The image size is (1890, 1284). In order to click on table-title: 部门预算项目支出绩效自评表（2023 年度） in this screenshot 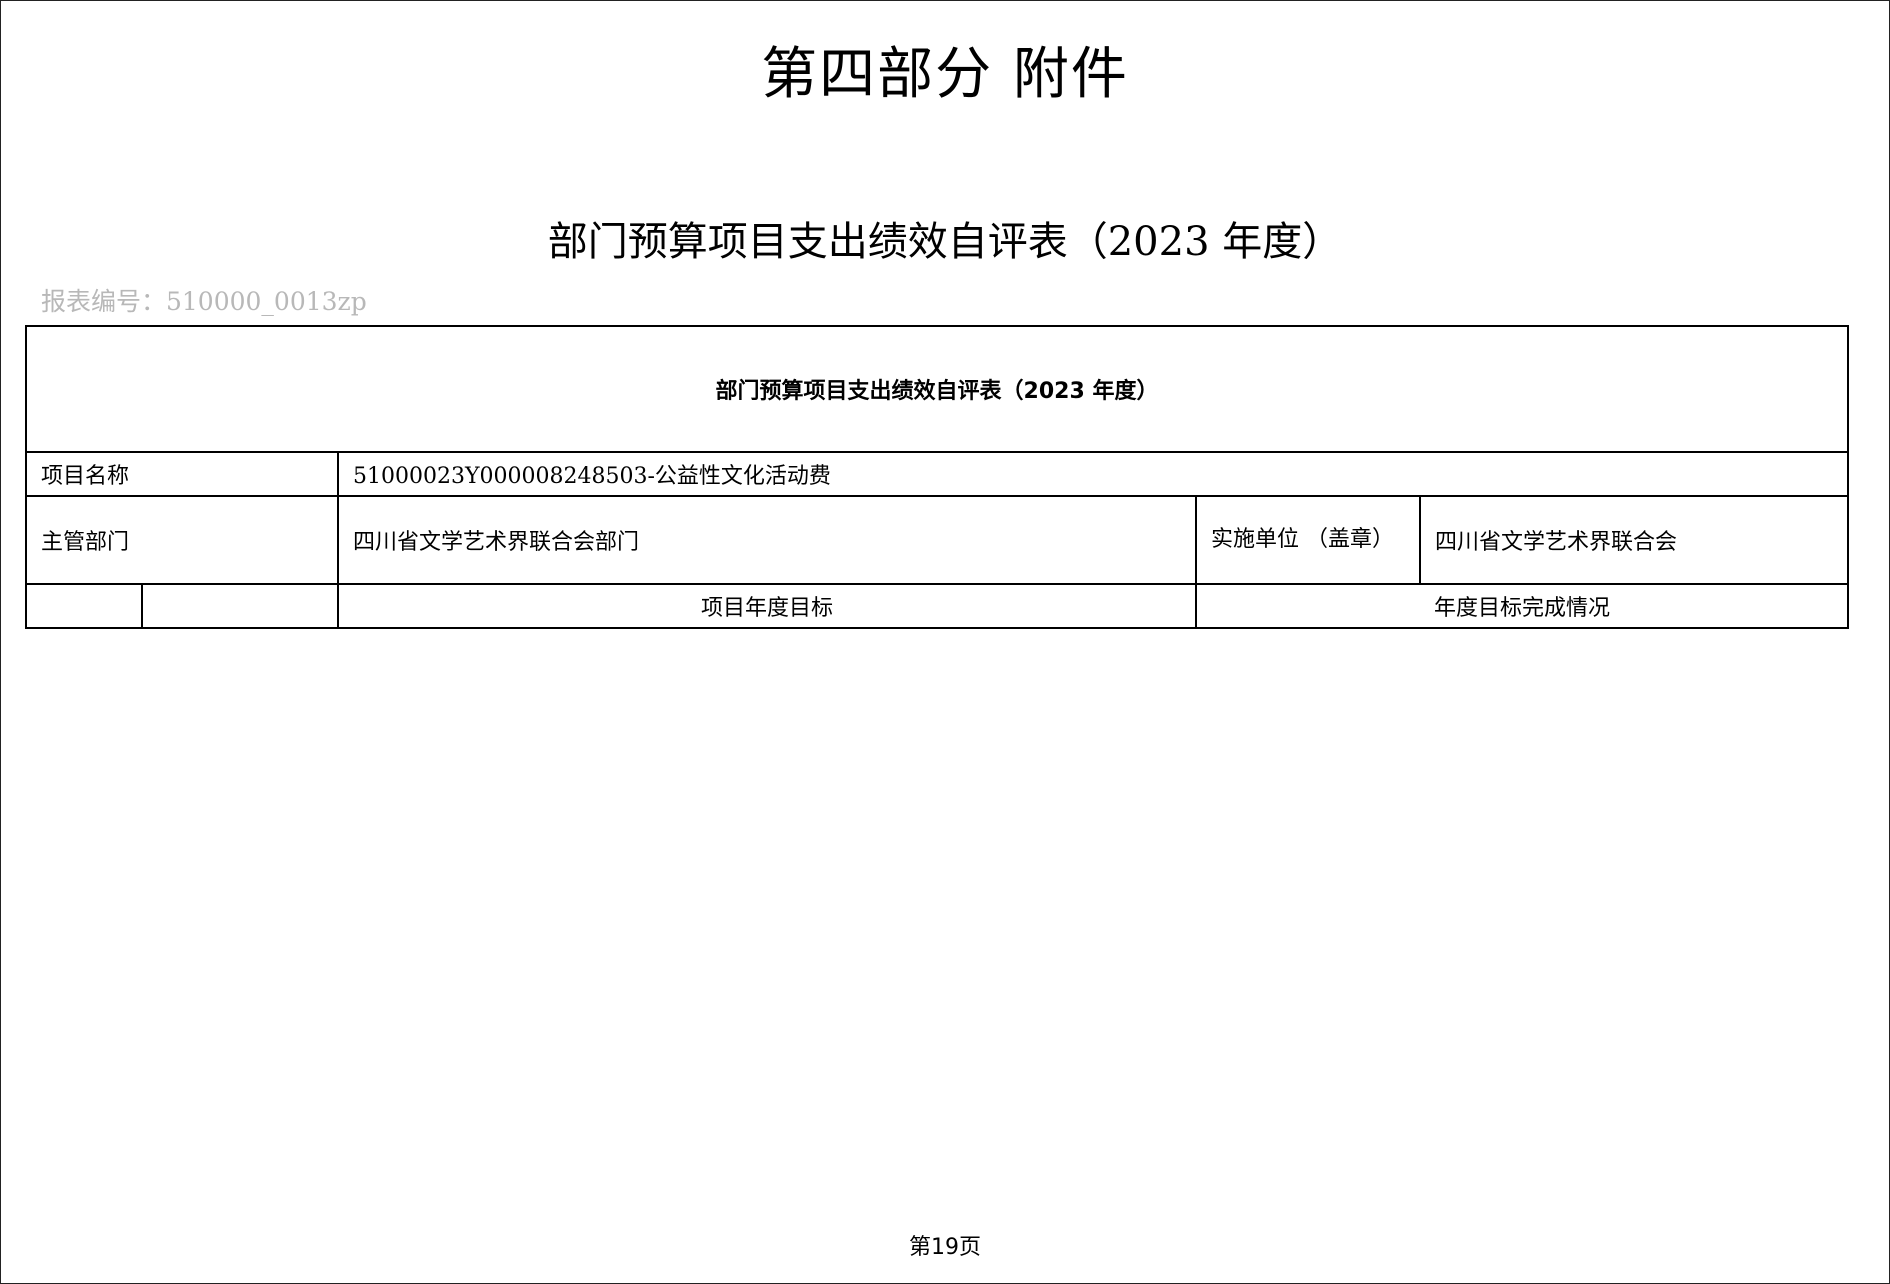, I will do `click(945, 242)`.